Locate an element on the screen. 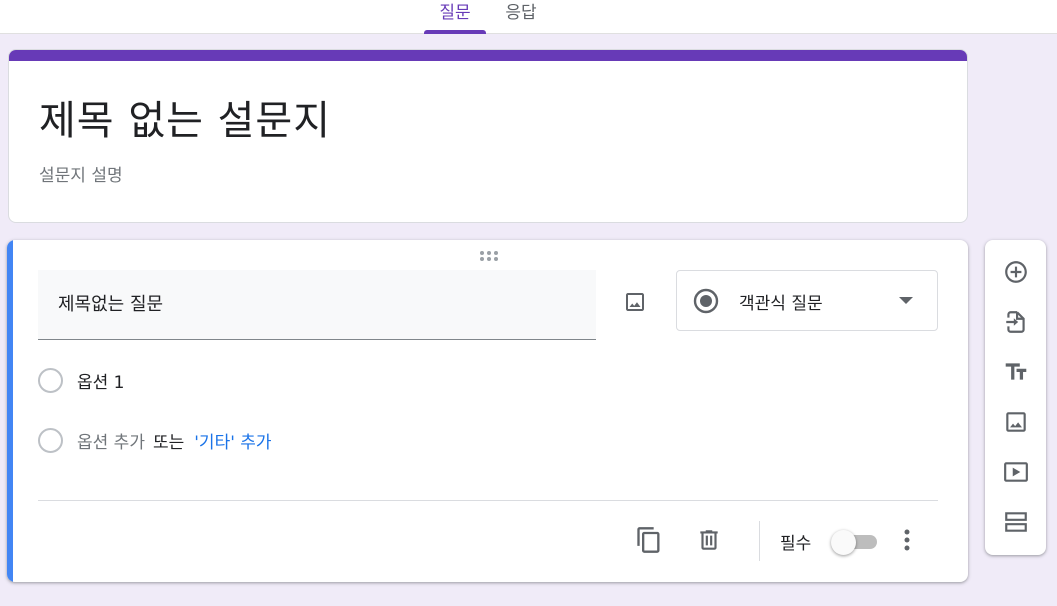 This screenshot has width=1057, height=606. question-type-dropdown: 객관식 질문 is located at coordinates (807, 300).